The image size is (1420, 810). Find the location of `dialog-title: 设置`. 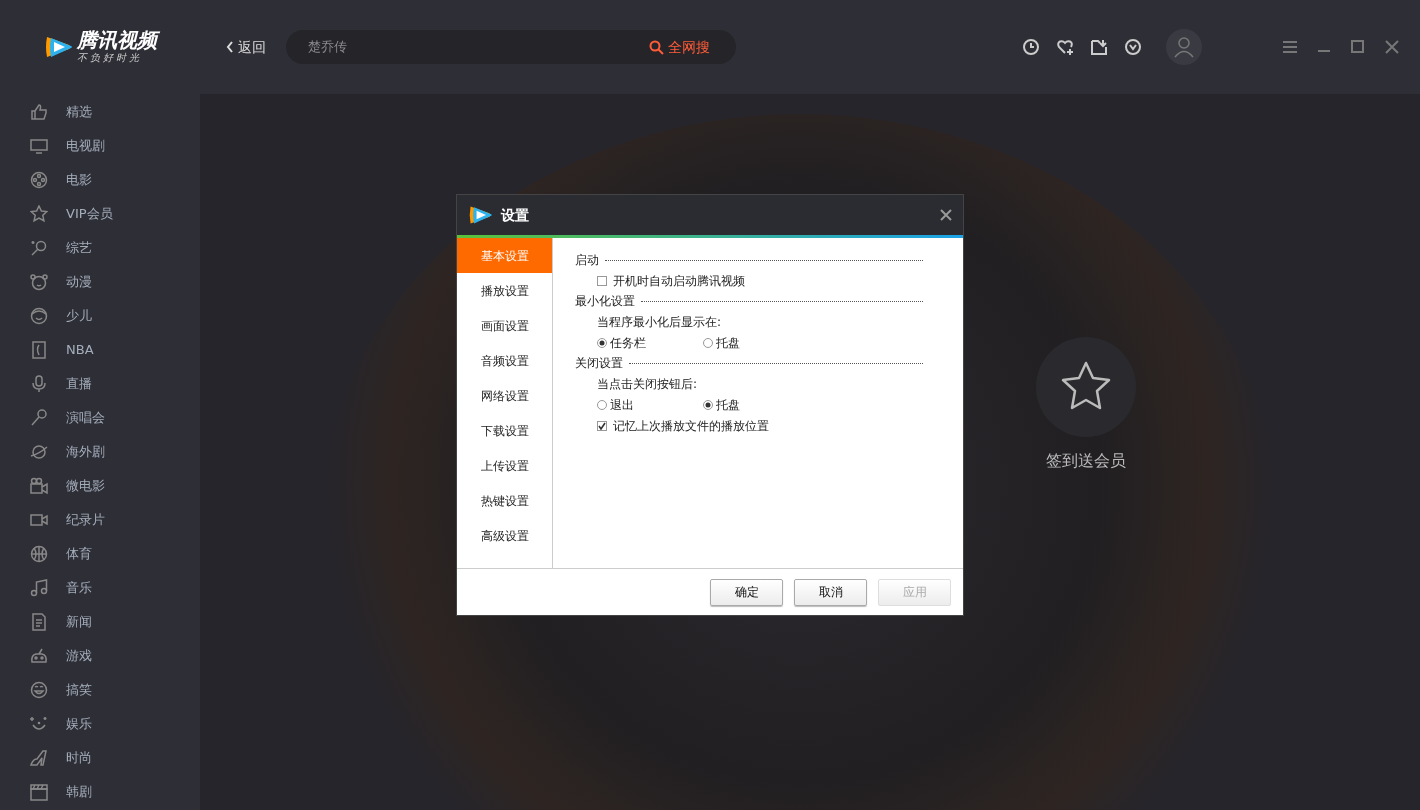

dialog-title: 设置 is located at coordinates (515, 215).